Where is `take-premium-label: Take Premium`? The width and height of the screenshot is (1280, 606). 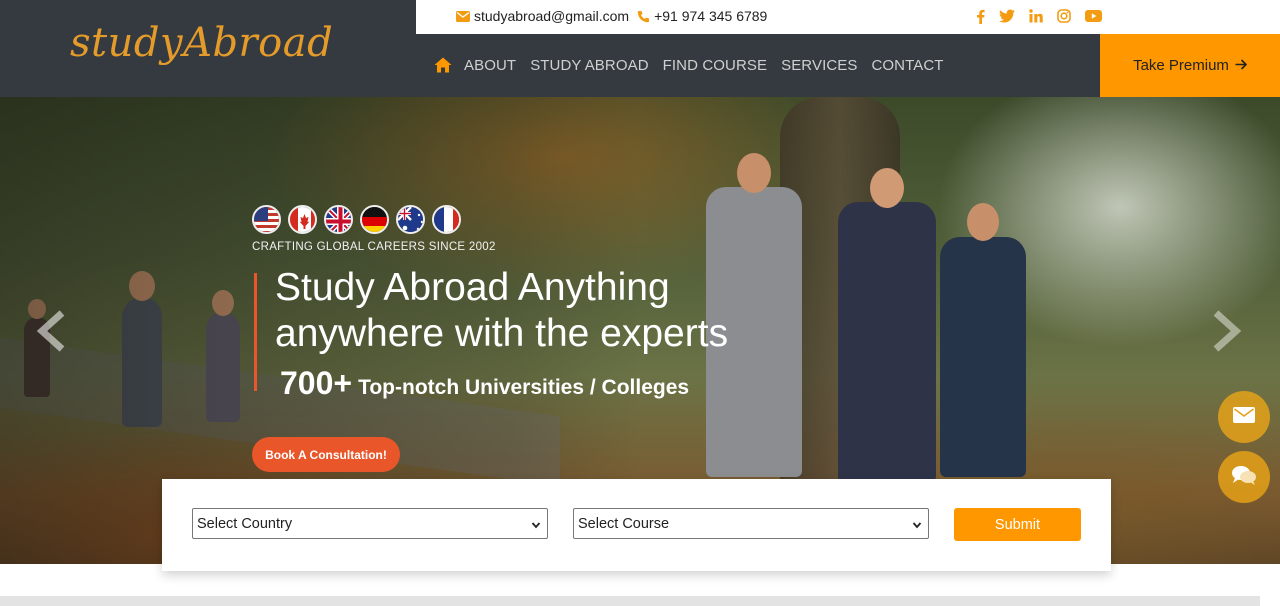 take-premium-label: Take Premium is located at coordinates (1181, 65).